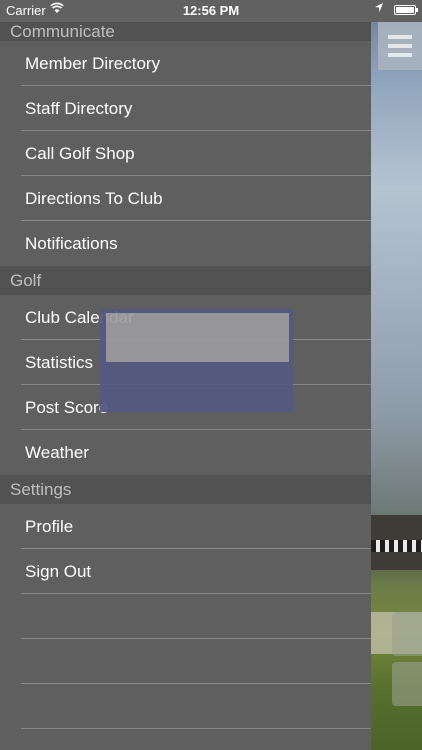 The width and height of the screenshot is (422, 750). I want to click on section-header-settings: Settings, so click(185, 489).